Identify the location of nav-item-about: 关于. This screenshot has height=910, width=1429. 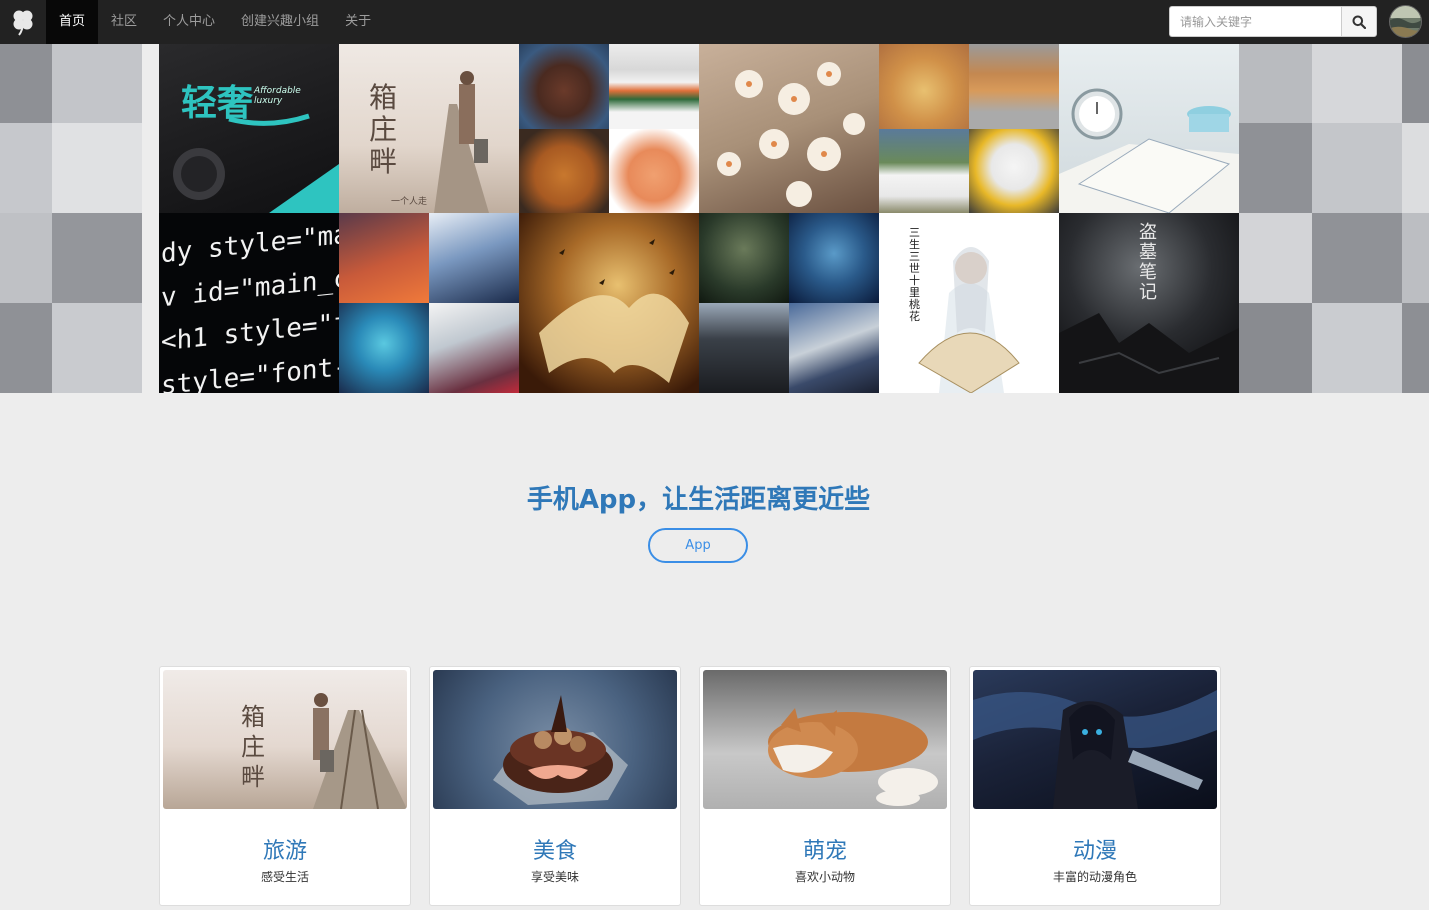
(358, 22).